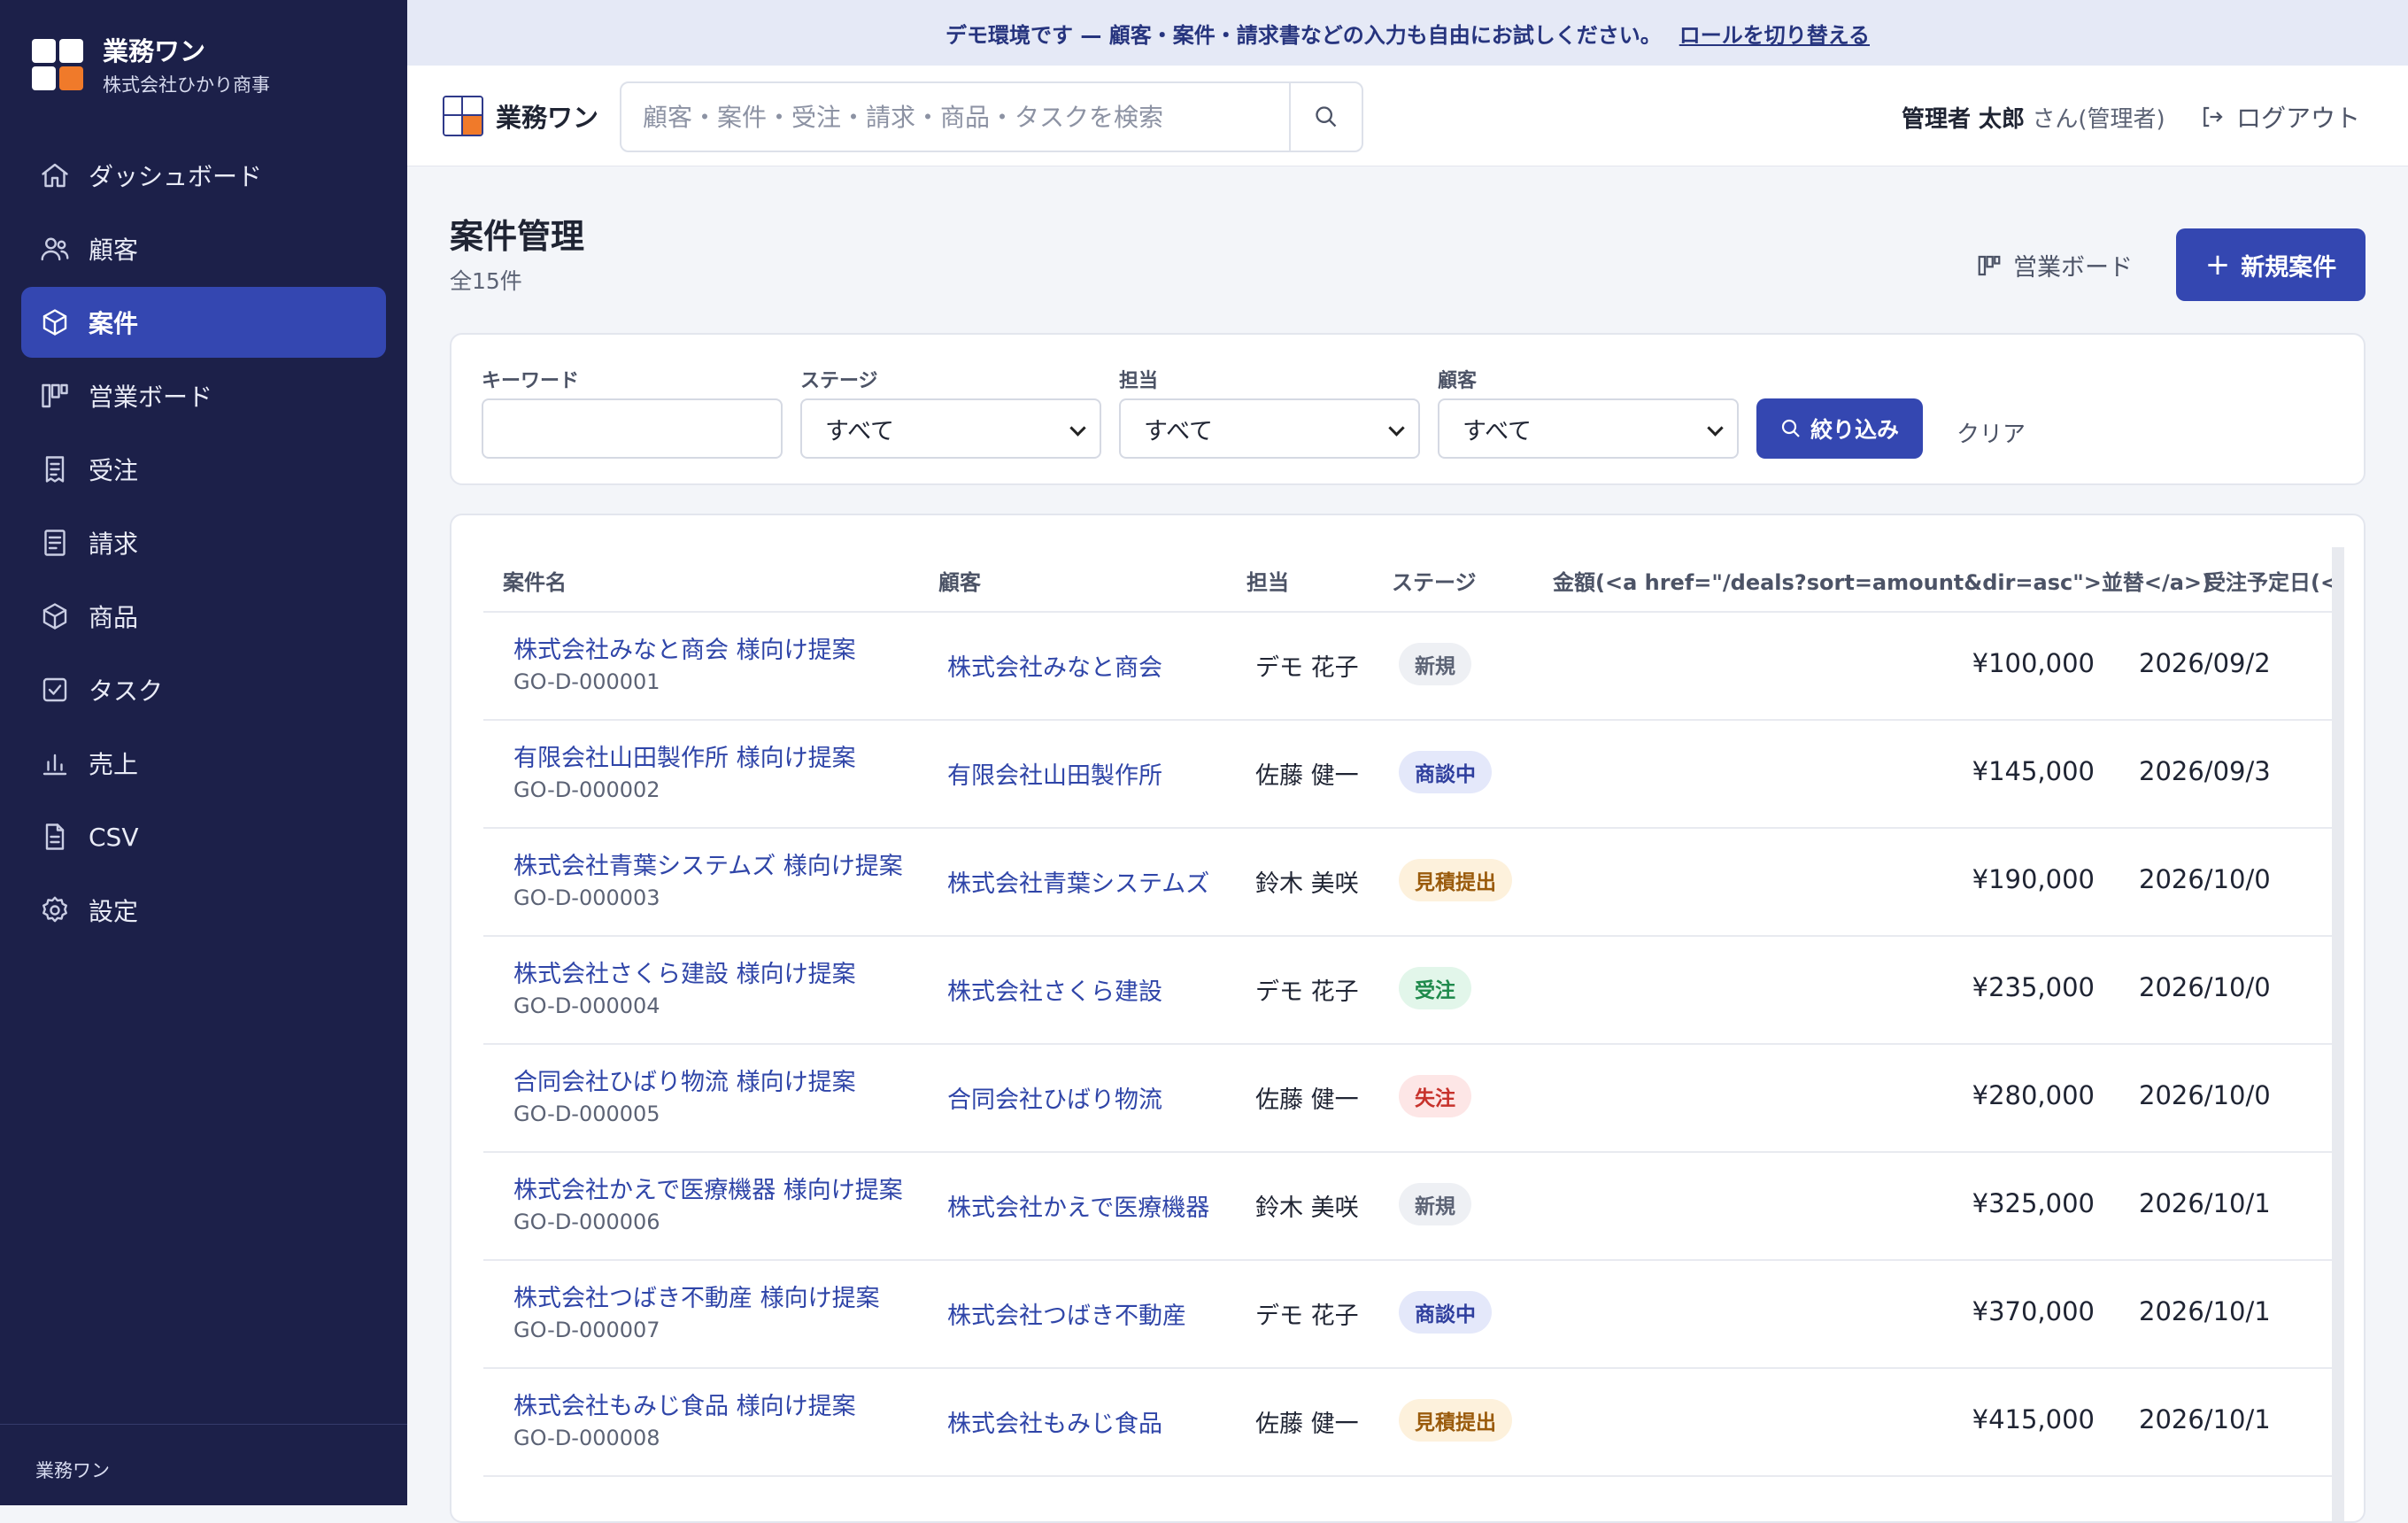  Describe the element at coordinates (2034, 118) in the screenshot. I see `current-user: 管理者 太郎 さん(管理者)` at that location.